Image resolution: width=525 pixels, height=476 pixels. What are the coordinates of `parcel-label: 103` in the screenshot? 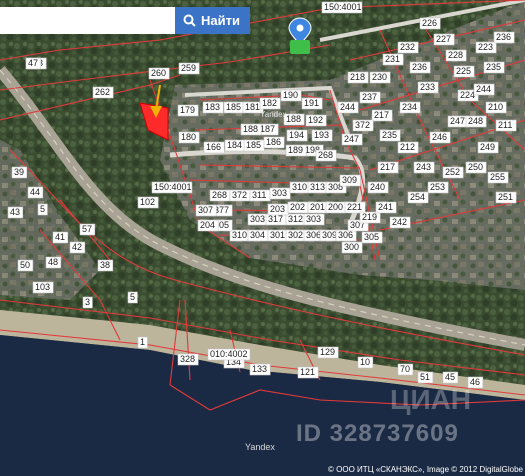 It's located at (42, 287).